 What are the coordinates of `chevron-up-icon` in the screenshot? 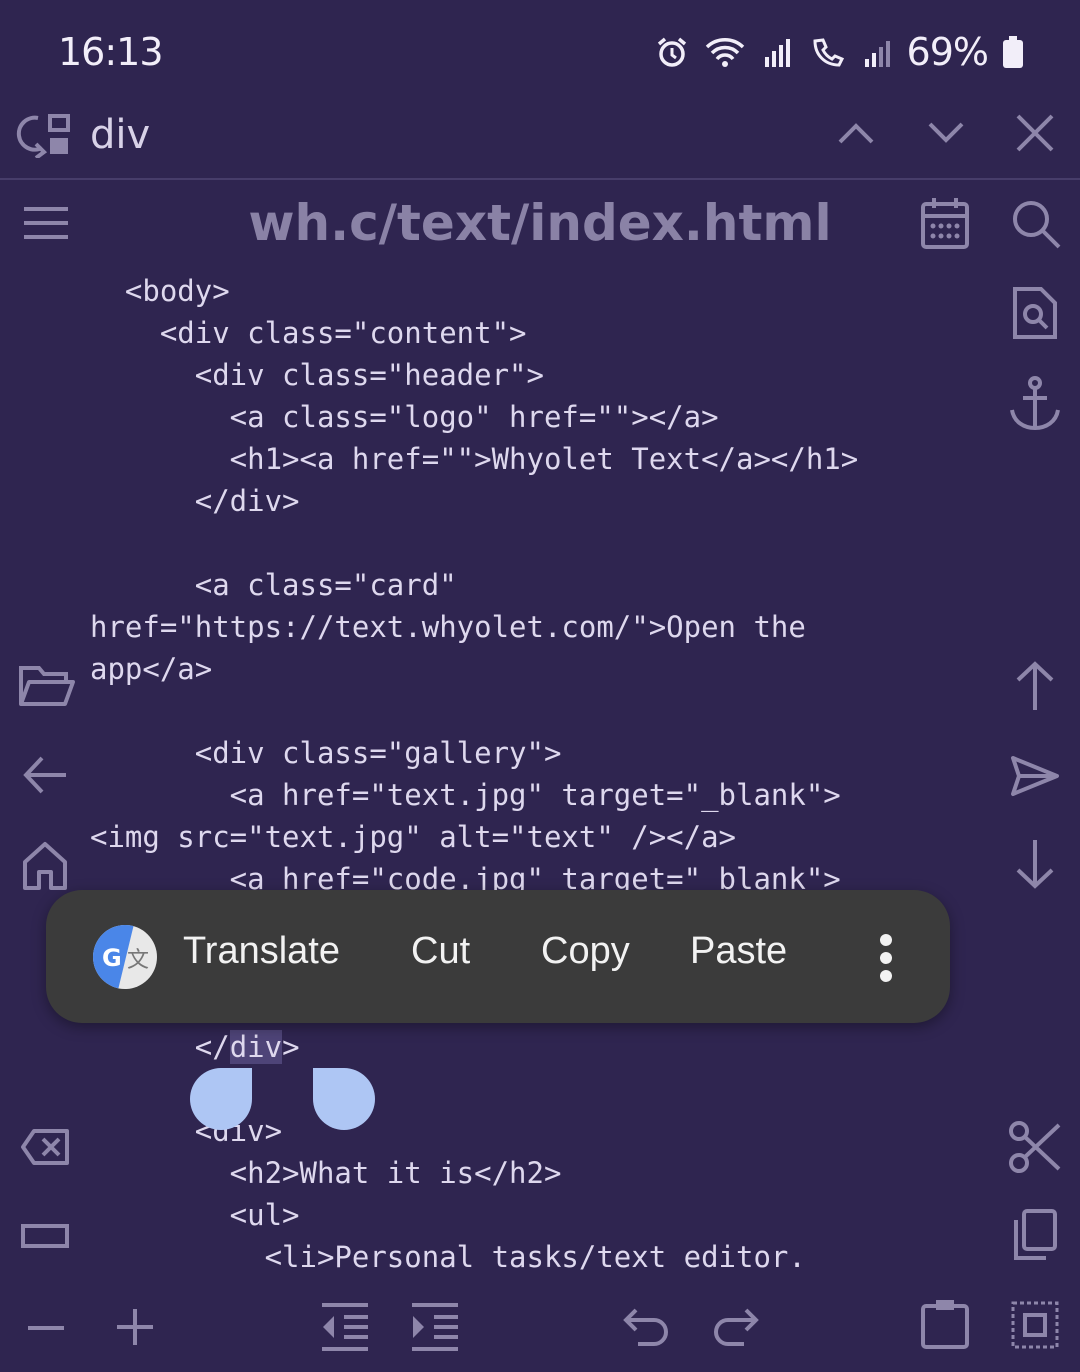 It's located at (856, 133).